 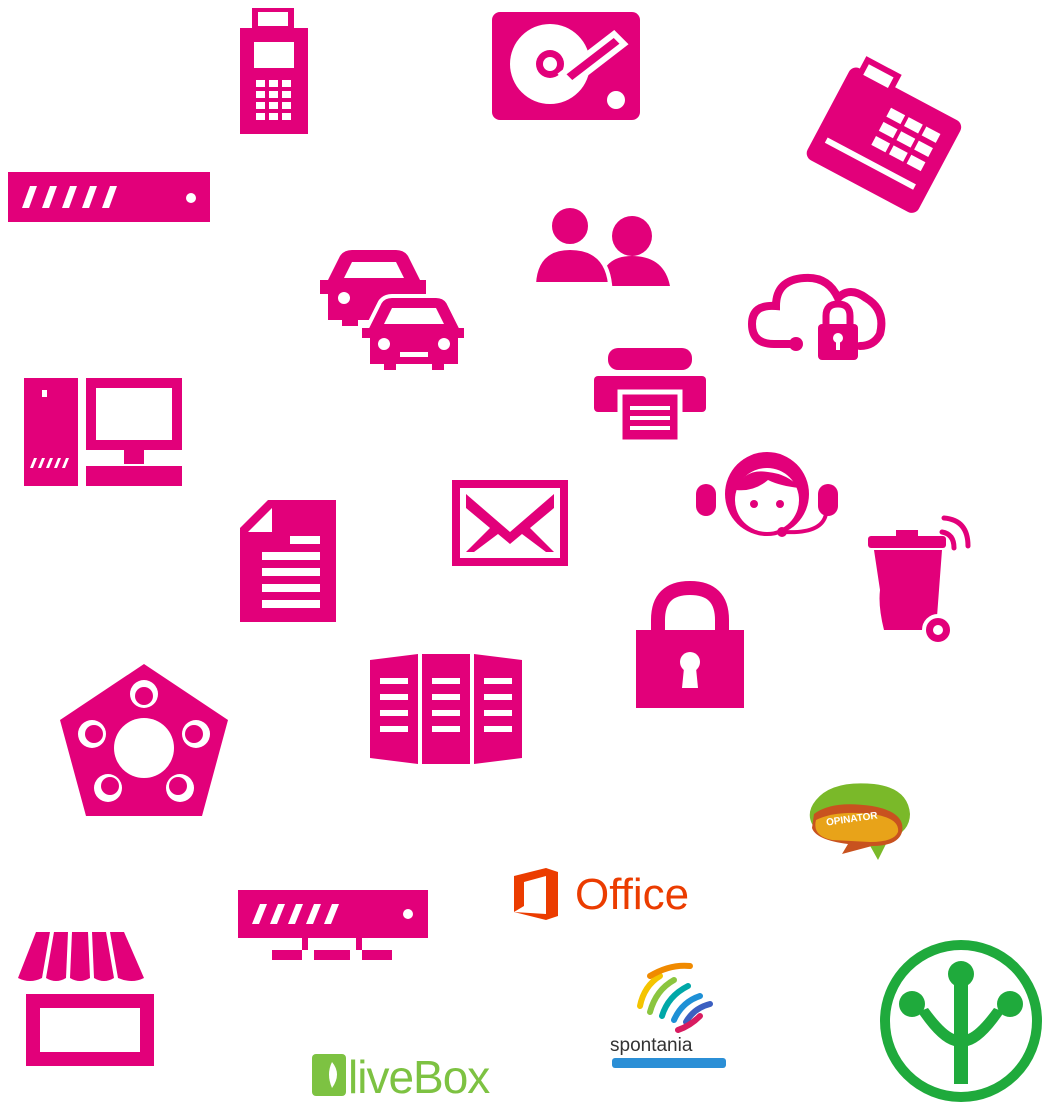 I want to click on network-switch-icon, so click(x=333, y=927).